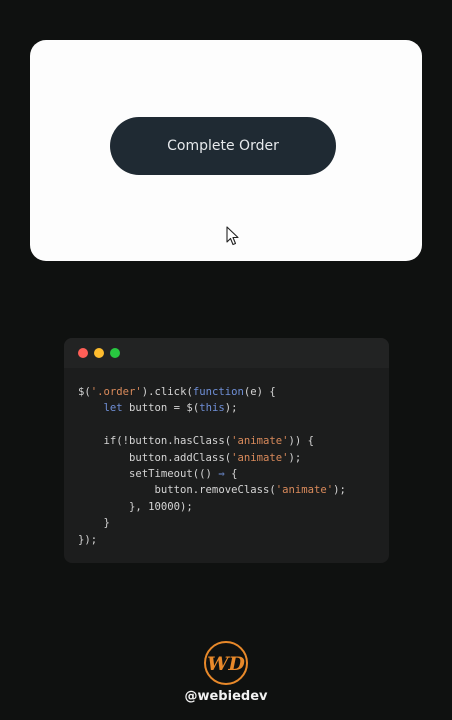 The width and height of the screenshot is (452, 720). Describe the element at coordinates (115, 353) in the screenshot. I see `maximize-window-dot-icon` at that location.